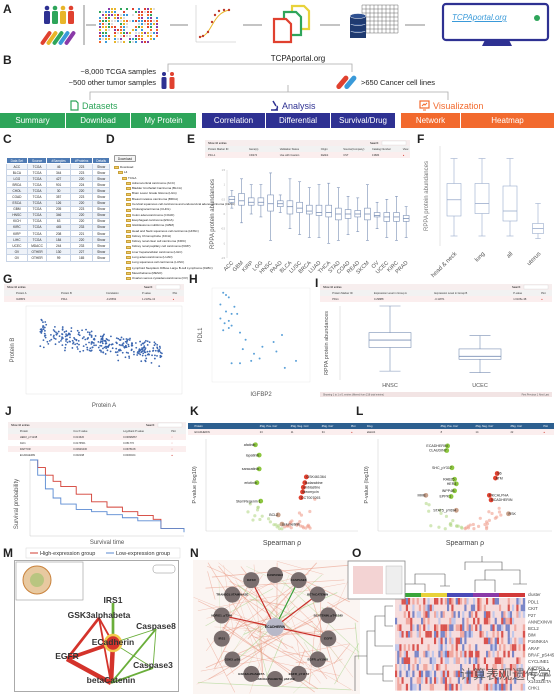  I want to click on correlation-button: Correlation, so click(234, 120).